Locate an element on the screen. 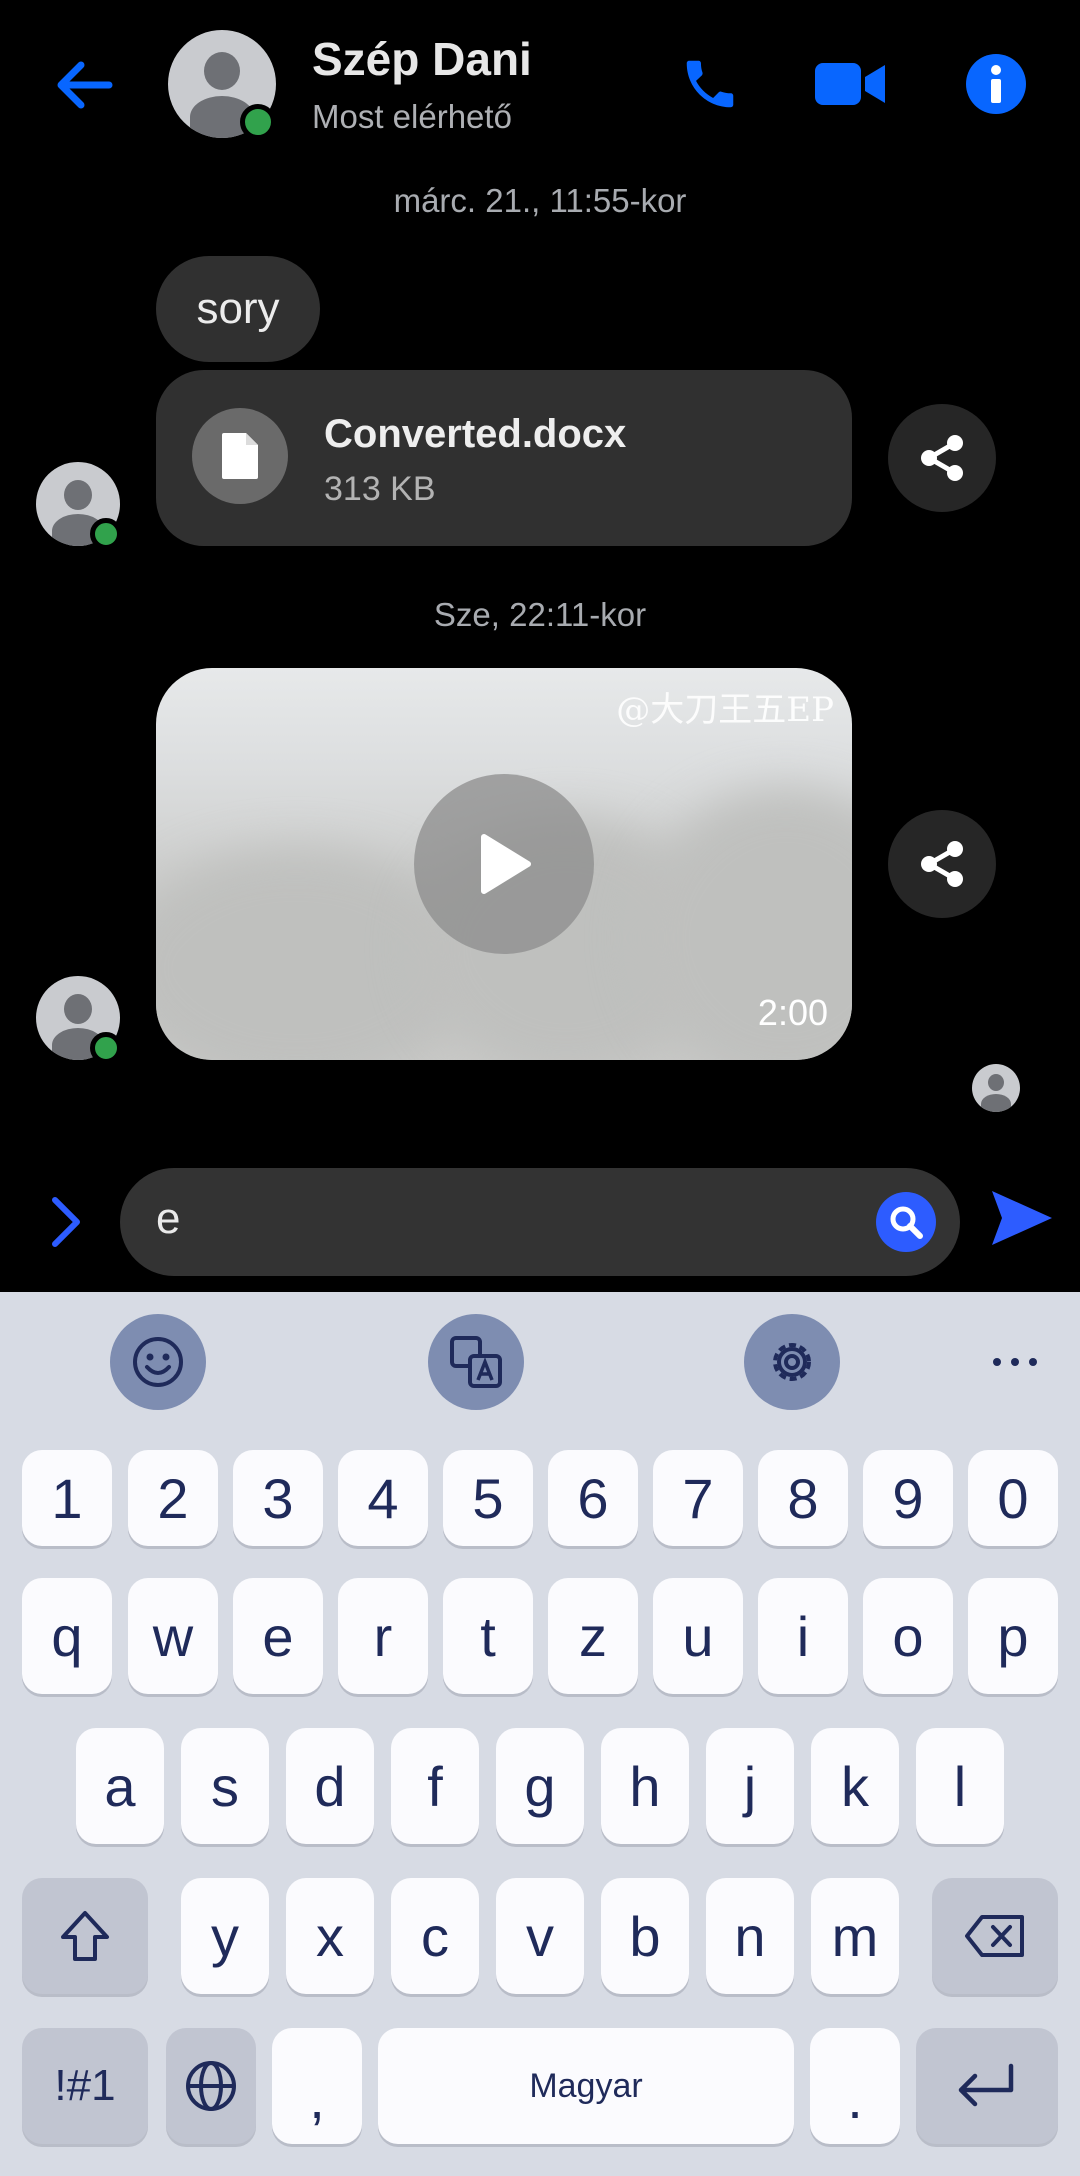 This screenshot has height=2176, width=1080. key-t: t is located at coordinates (488, 1636).